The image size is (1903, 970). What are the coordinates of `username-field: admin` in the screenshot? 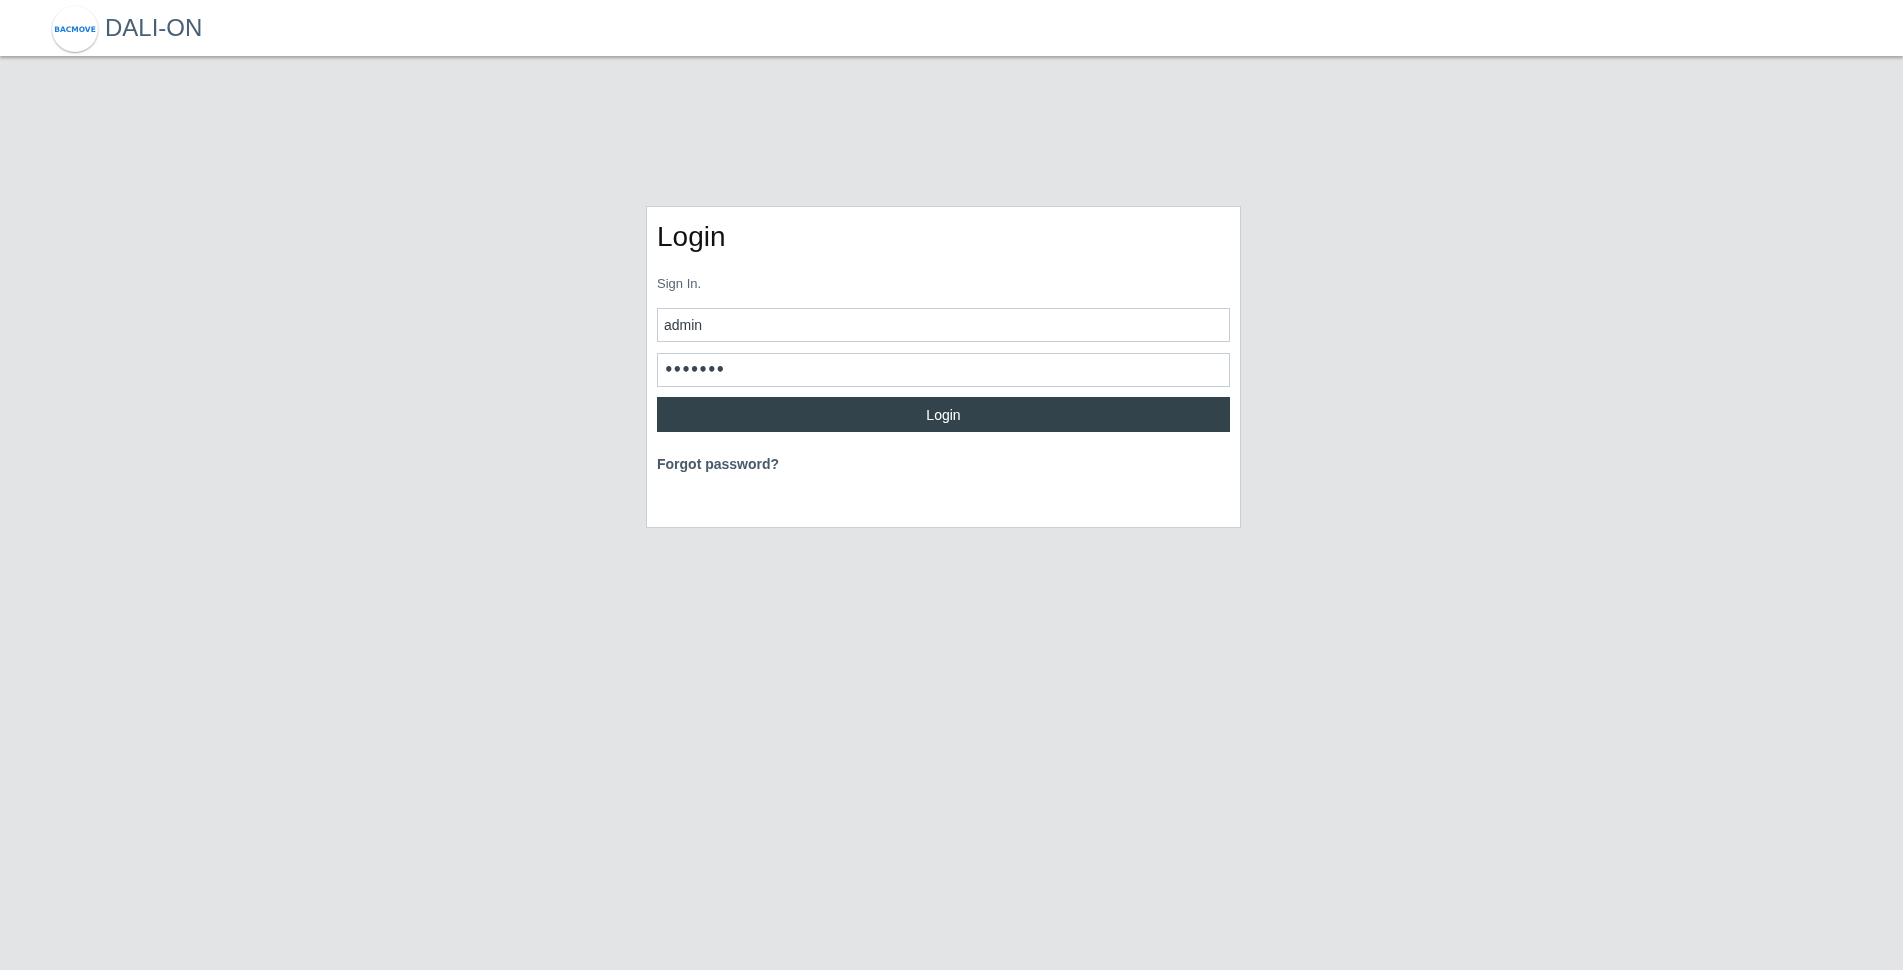 It's located at (943, 325).